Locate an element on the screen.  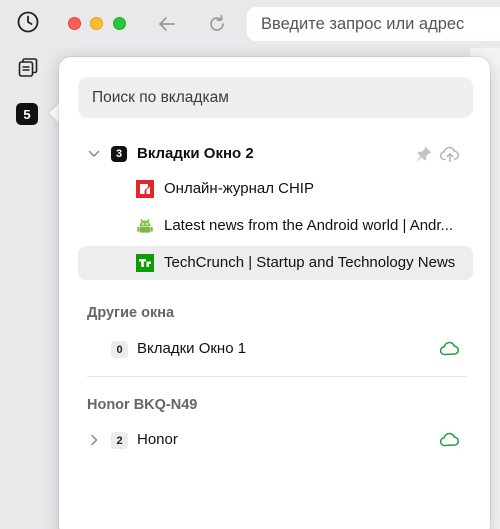
tab-item-techcrunch: TechCrunch | Startup and Technology News is located at coordinates (275, 263).